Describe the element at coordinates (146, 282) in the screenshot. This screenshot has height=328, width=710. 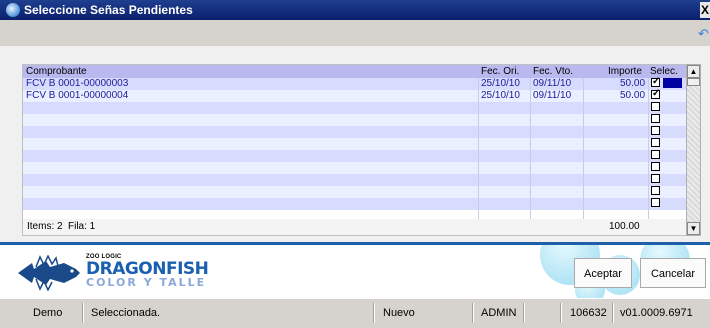
I see `brand-subtitle: COLOR Y TALLE` at that location.